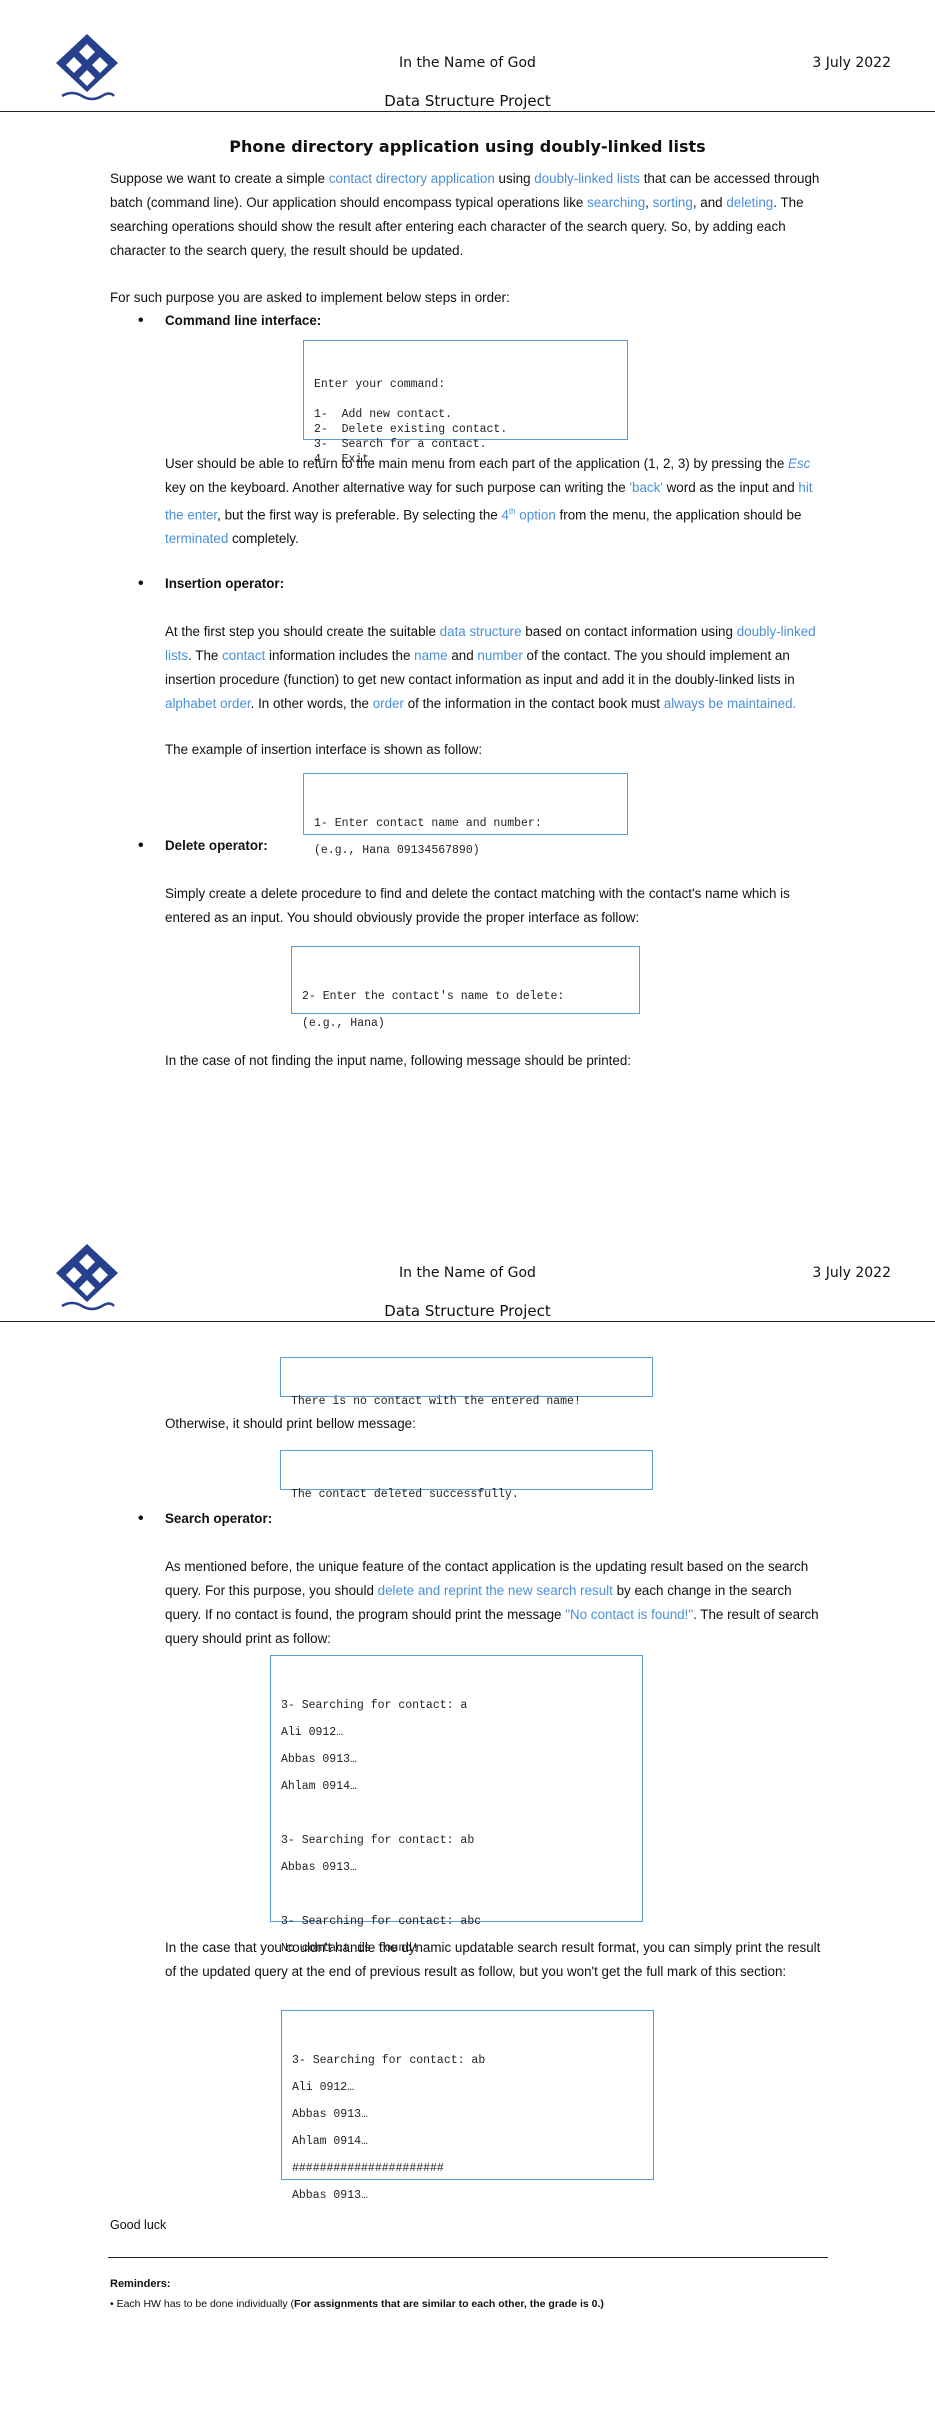  What do you see at coordinates (138, 2225) in the screenshot?
I see `good-luck: Good luck` at bounding box center [138, 2225].